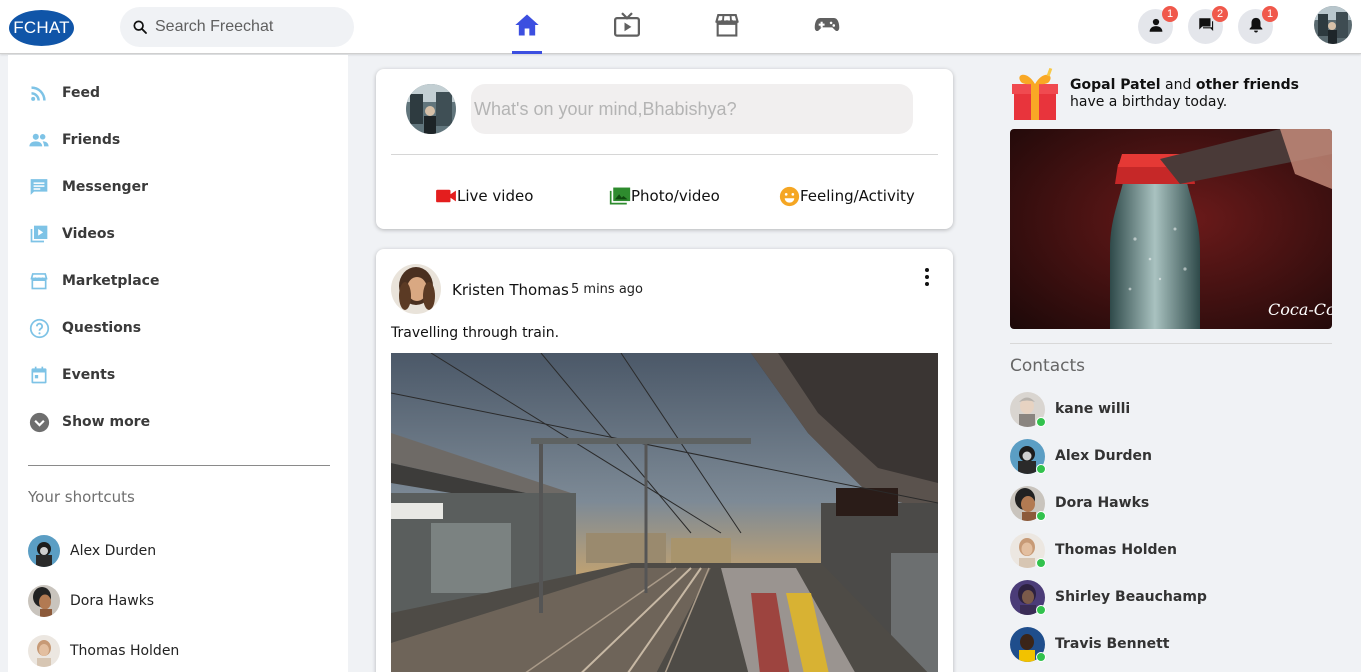 Image resolution: width=1361 pixels, height=672 pixels. I want to click on sidebar-item-label: Friends, so click(91, 140).